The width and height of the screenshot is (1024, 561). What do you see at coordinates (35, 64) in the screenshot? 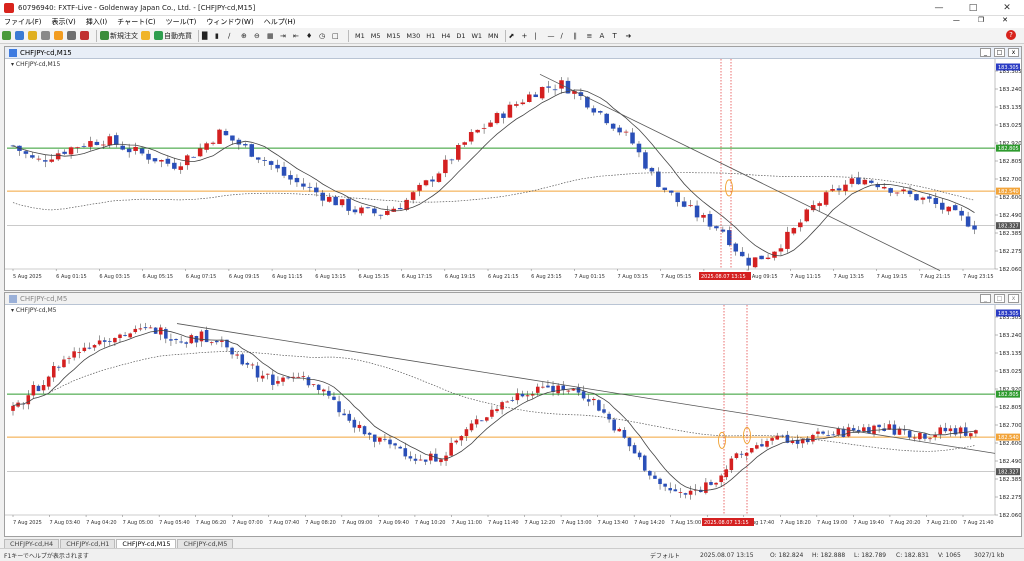
I see `chart-symbol-label: ▾ CHFJPY-cd,M15` at bounding box center [35, 64].